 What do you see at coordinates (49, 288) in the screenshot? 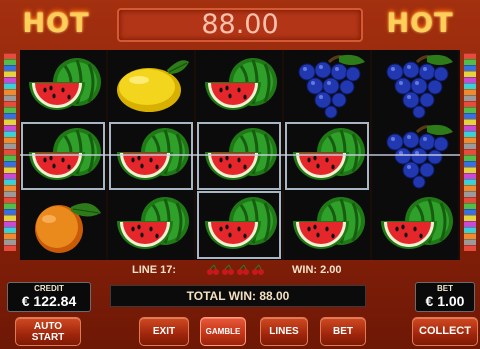
I see `credit-caption: CREDIT` at bounding box center [49, 288].